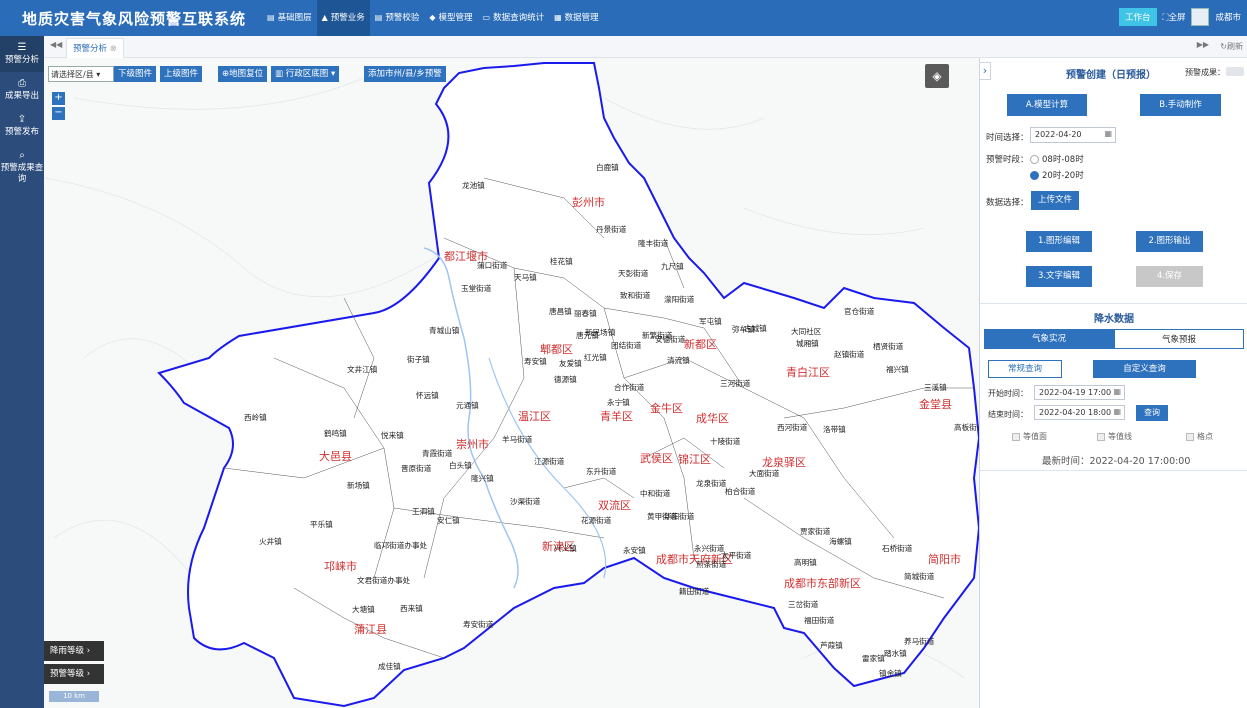  I want to click on sidebar-item-label: 预警分析, so click(21, 60).